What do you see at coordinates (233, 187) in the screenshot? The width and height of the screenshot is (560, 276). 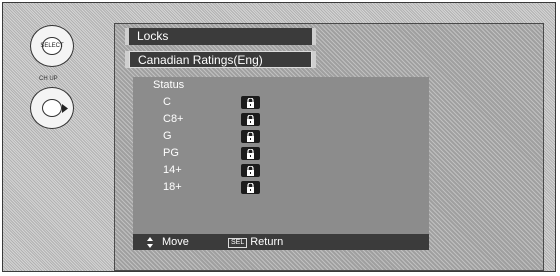 I see `rating-row-18: 18+` at bounding box center [233, 187].